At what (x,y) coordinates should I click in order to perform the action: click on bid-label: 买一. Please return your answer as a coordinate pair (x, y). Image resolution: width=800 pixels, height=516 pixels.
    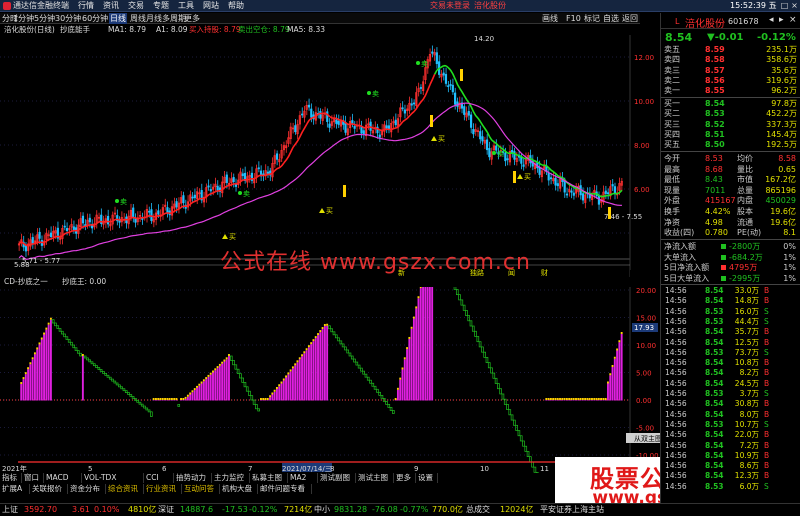
    Looking at the image, I should click on (672, 103).